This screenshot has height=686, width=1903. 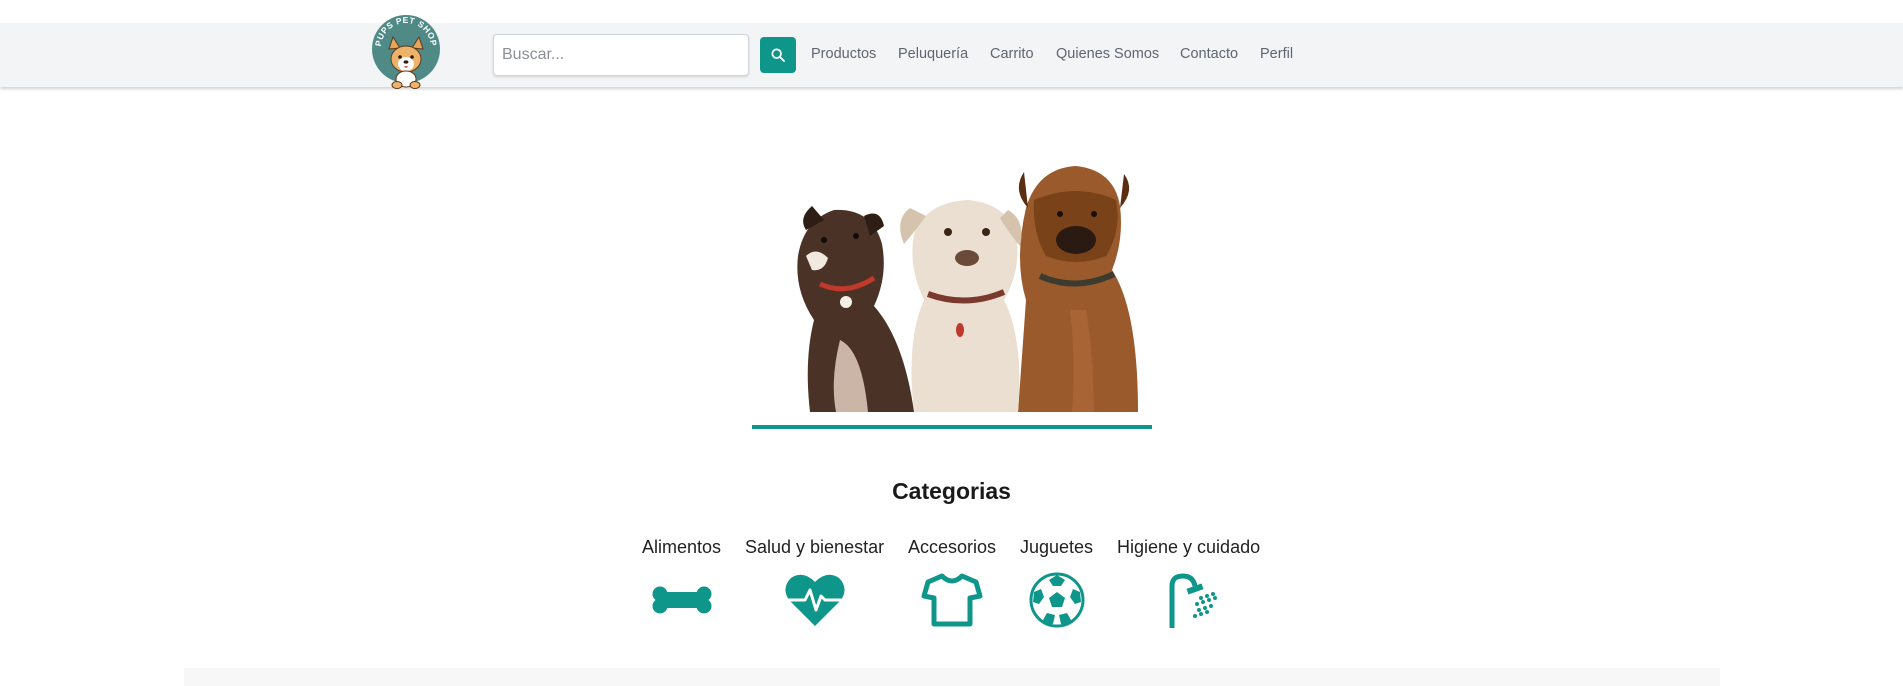 I want to click on categories-title: Categorias, so click(x=951, y=491).